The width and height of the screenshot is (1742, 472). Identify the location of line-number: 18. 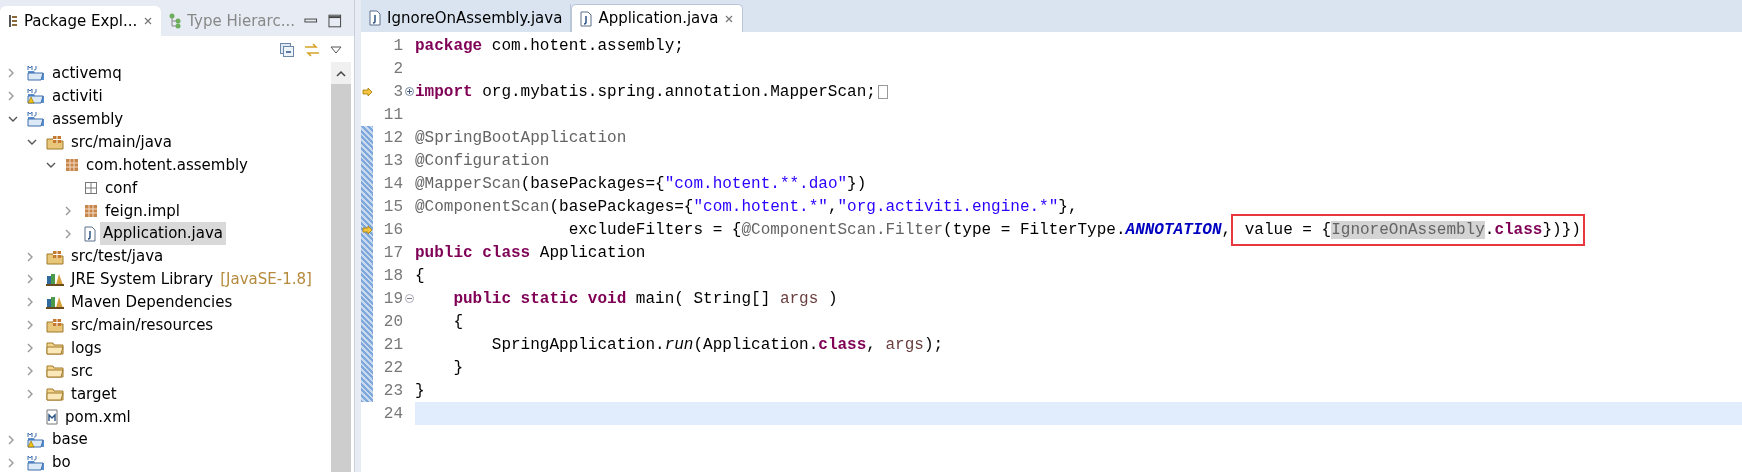
(392, 275).